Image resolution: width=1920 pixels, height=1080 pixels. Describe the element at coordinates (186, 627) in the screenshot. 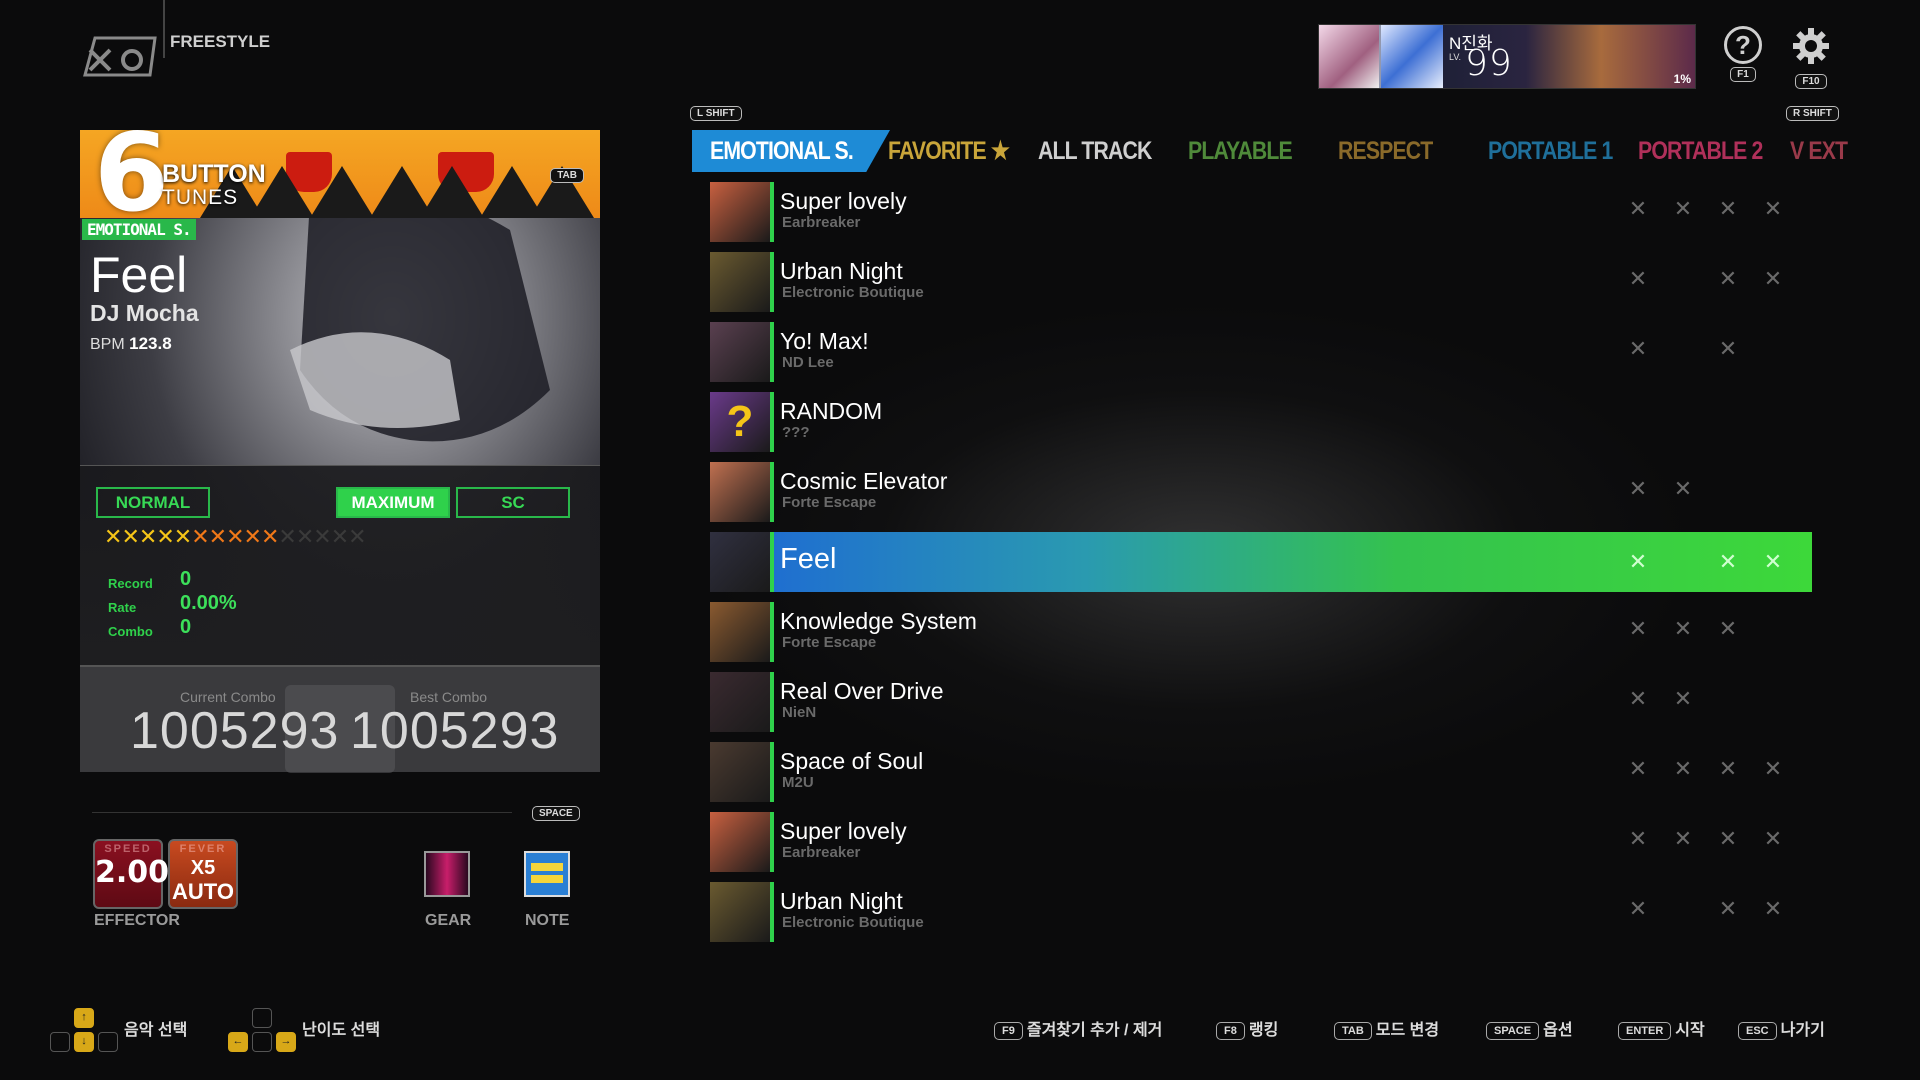

I see `combo-value: 0` at that location.